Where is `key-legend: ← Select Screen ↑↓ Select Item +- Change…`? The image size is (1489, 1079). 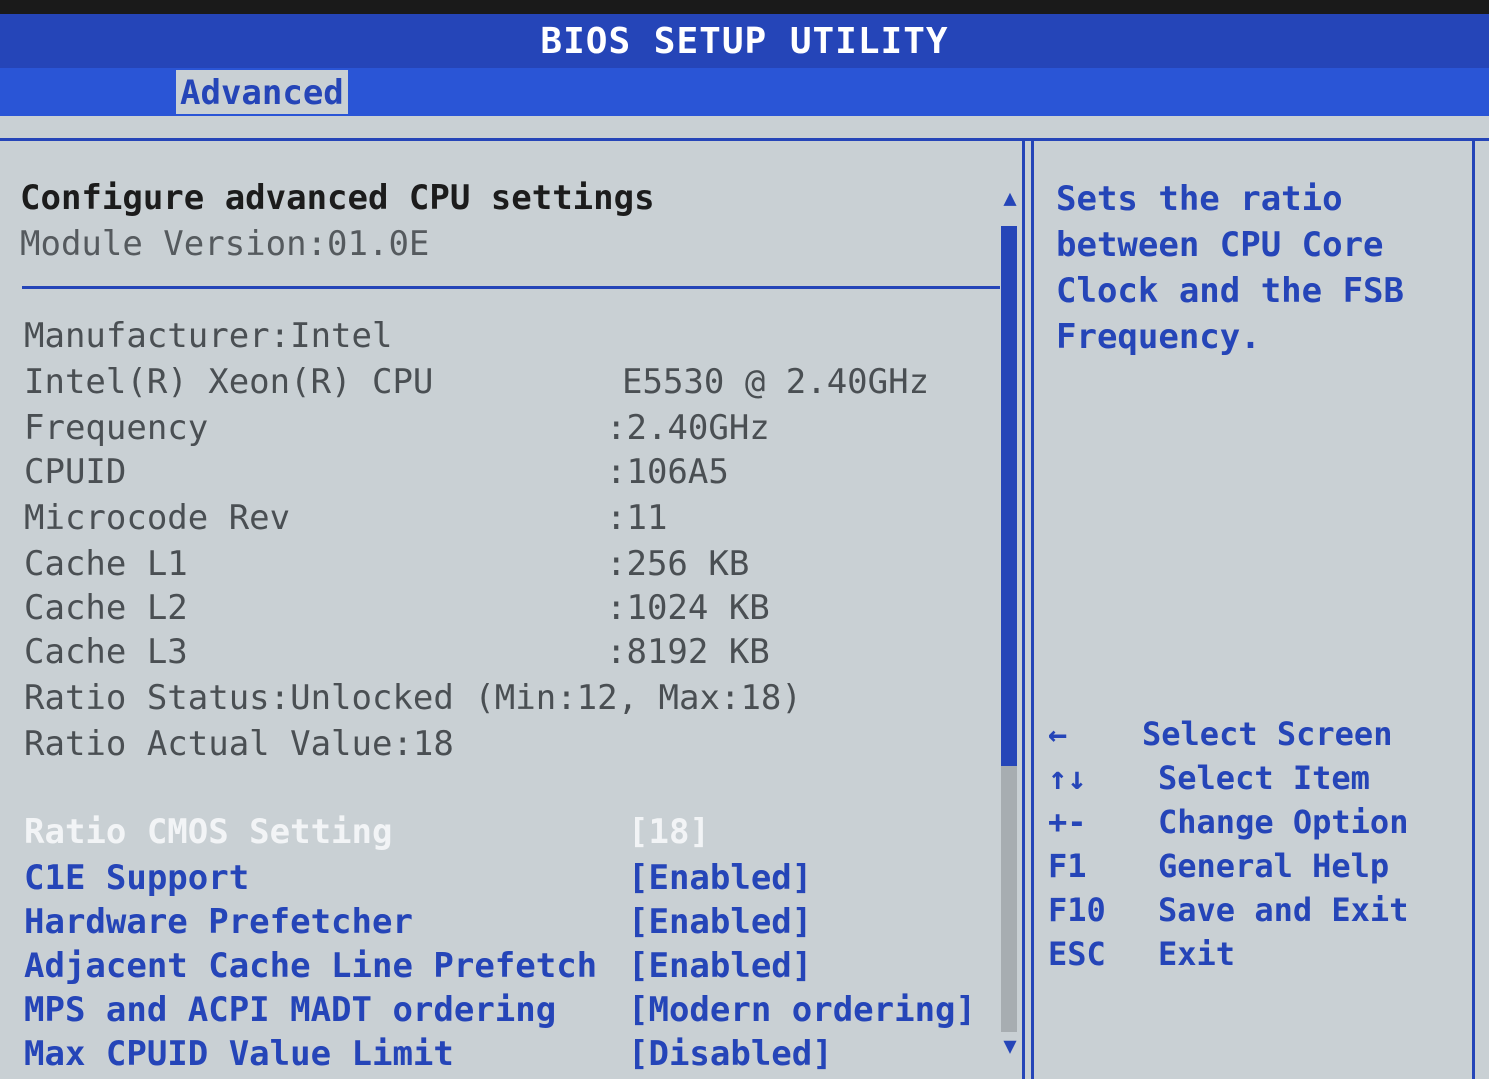 key-legend: ← Select Screen ↑↓ Select Item +- Change… is located at coordinates (1258, 844).